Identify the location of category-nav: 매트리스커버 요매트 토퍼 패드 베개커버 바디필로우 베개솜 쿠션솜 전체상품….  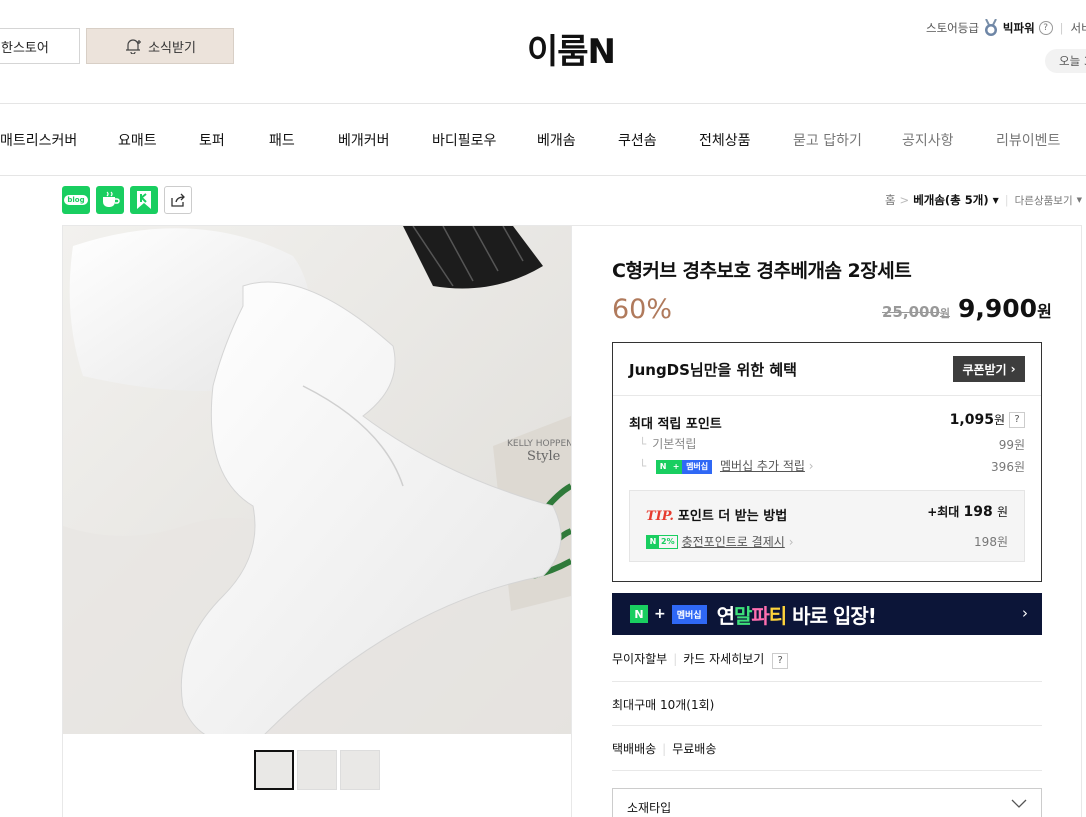
(543, 139).